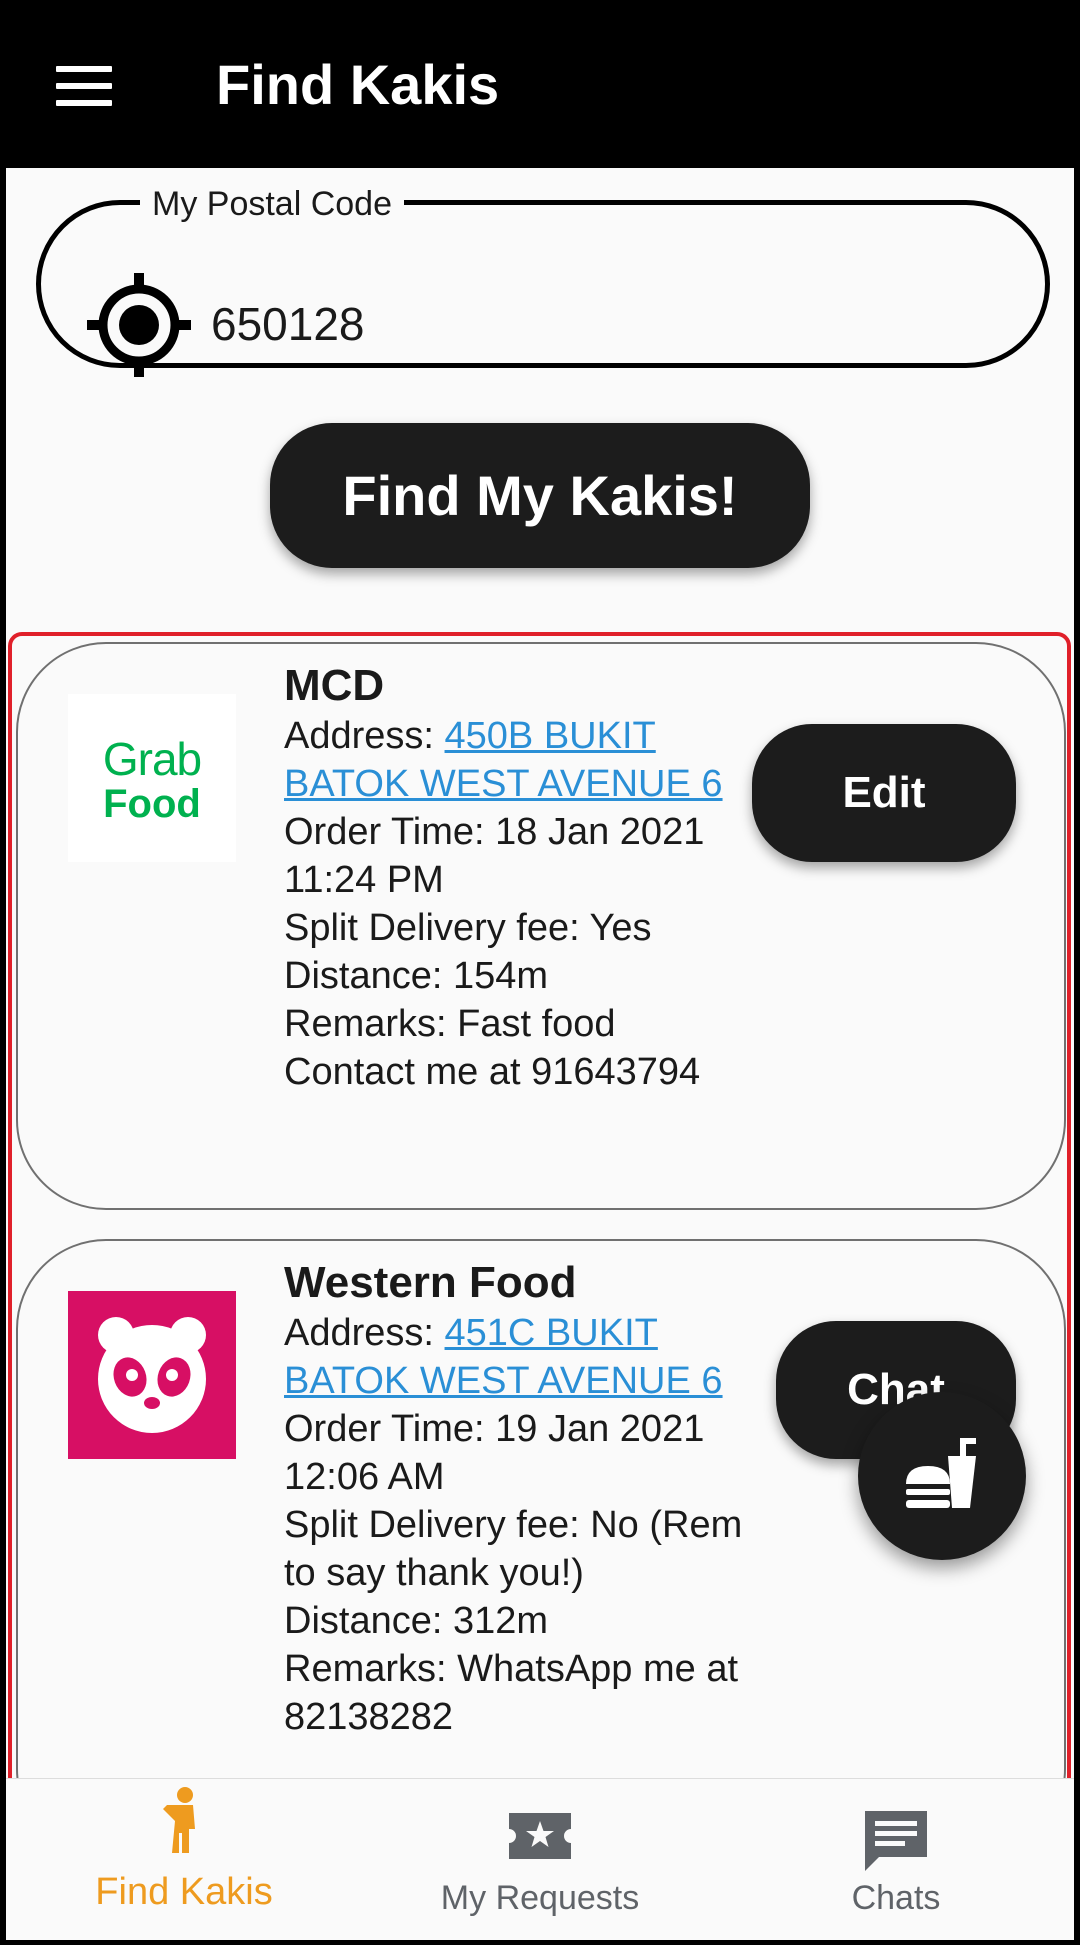 The width and height of the screenshot is (1080, 1945). I want to click on order-time: Order Time: 19 Jan 2021 12:06 AM, so click(494, 1453).